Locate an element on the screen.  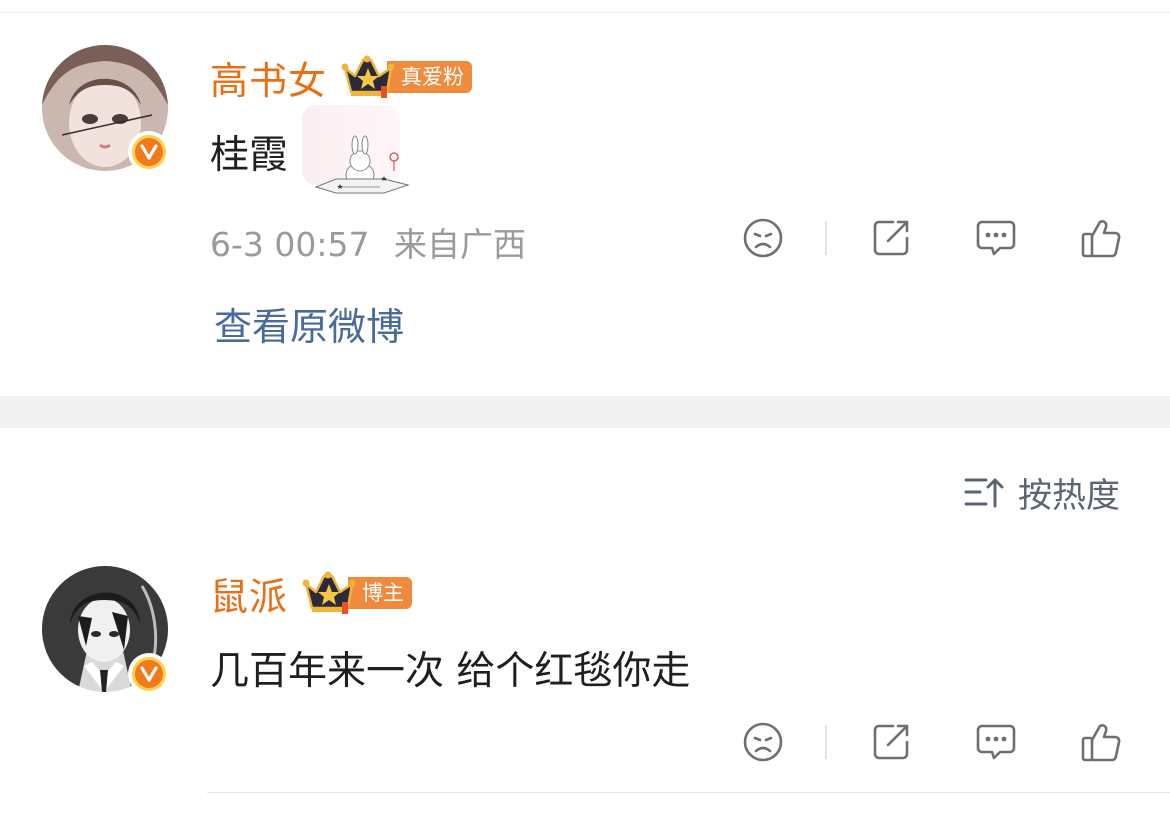
bottom-divider is located at coordinates (688, 792).